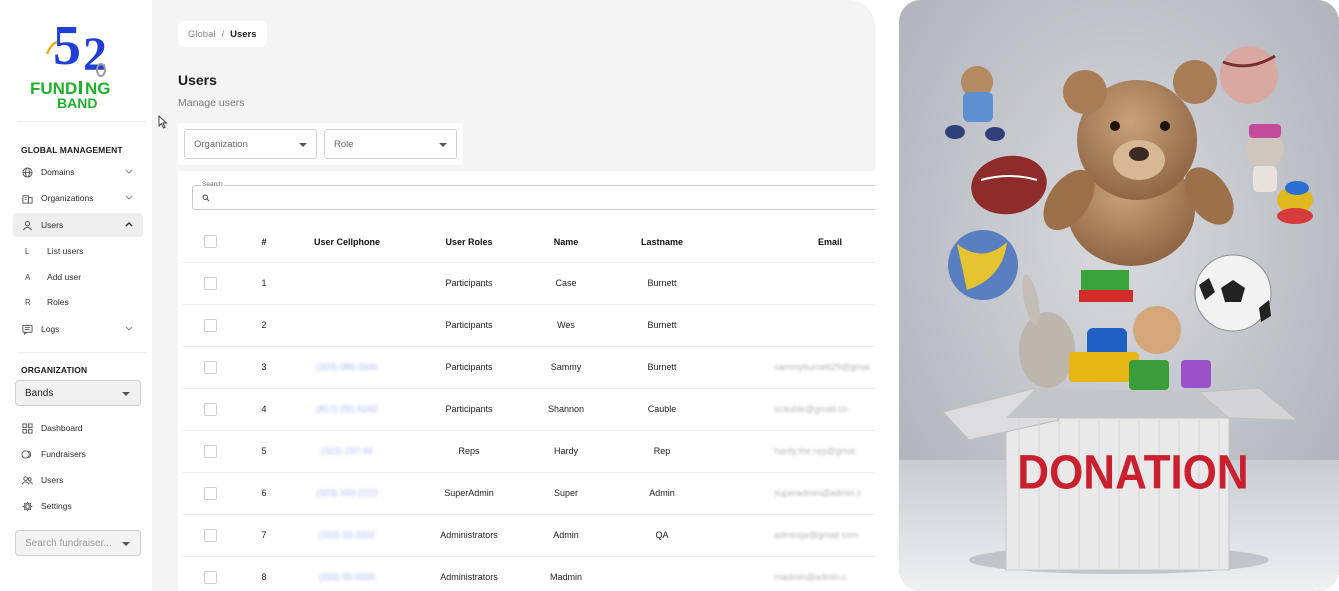 The width and height of the screenshot is (1339, 591). What do you see at coordinates (347, 535) in the screenshot?
I see `cell-cellphone: (333) 33-3332` at bounding box center [347, 535].